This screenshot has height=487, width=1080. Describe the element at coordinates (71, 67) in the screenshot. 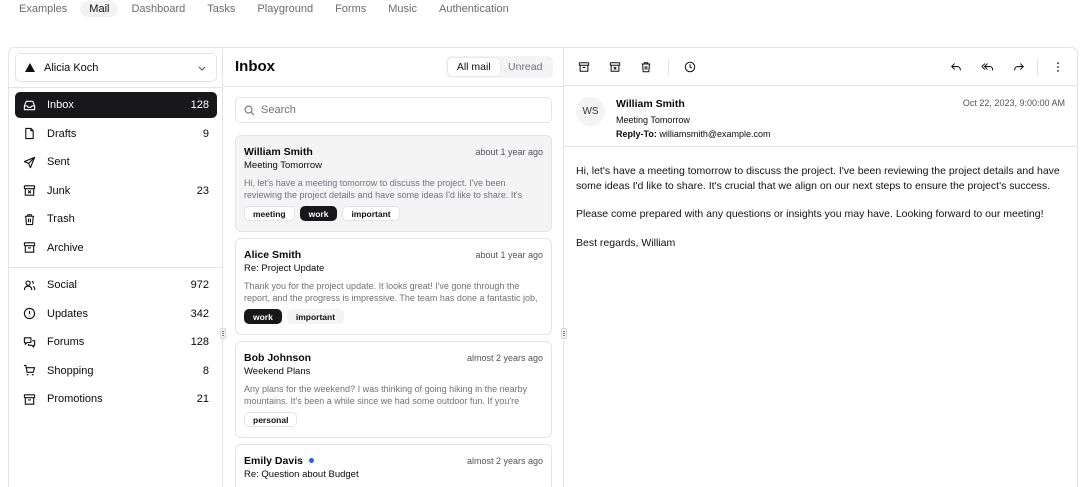

I see `account-name: Alicia Koch` at that location.